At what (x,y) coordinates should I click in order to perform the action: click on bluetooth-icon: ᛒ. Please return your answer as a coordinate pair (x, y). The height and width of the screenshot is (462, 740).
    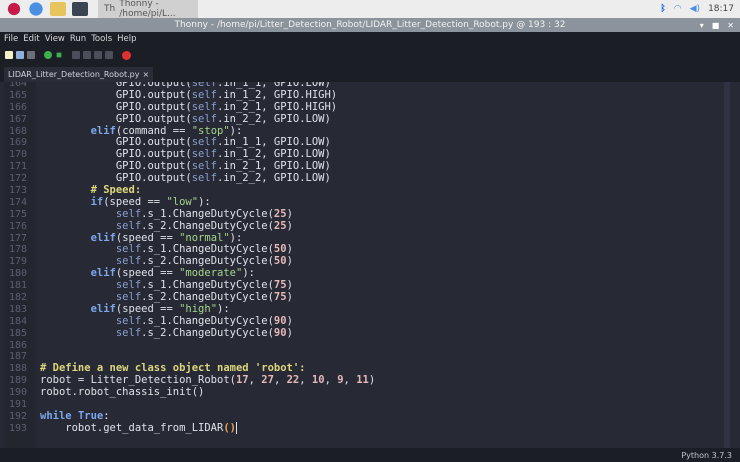
    Looking at the image, I should click on (662, 9).